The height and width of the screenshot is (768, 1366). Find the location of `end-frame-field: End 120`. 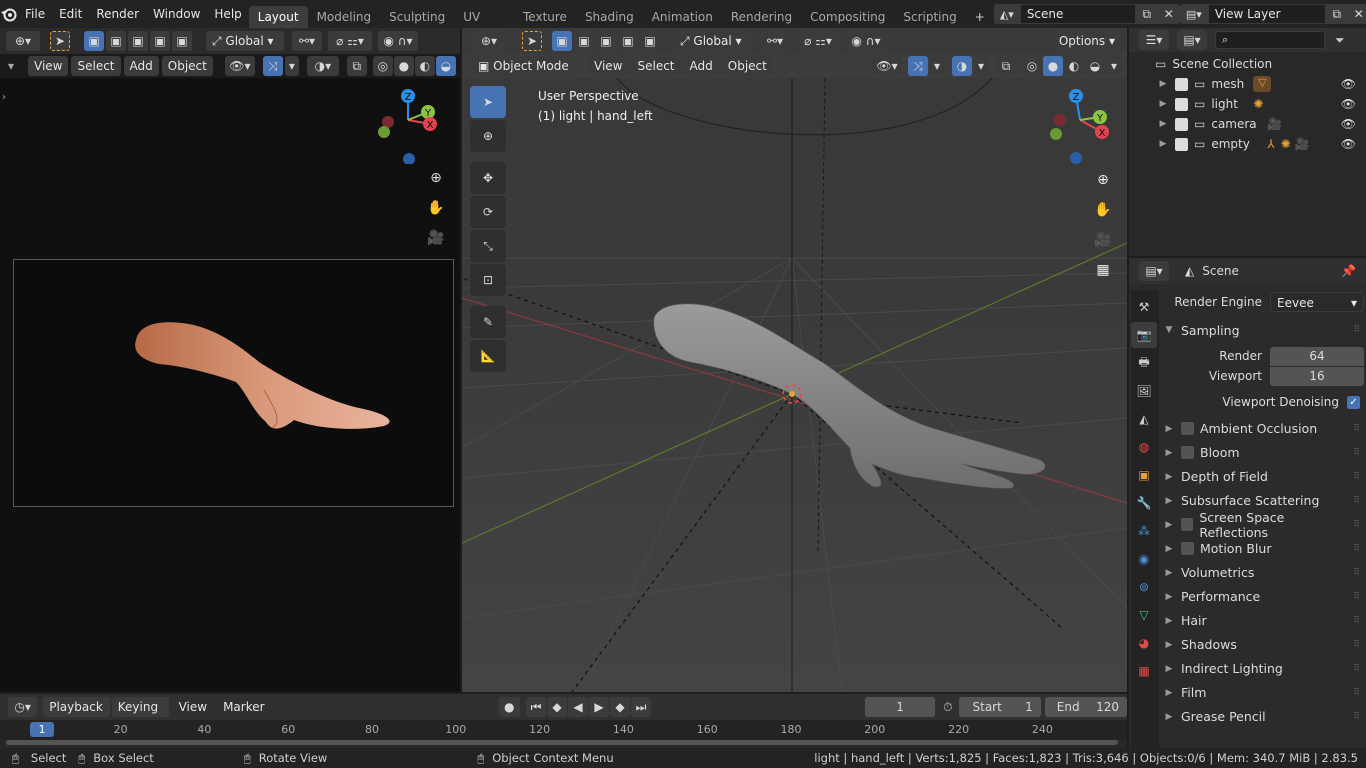

end-frame-field: End 120 is located at coordinates (1085, 707).